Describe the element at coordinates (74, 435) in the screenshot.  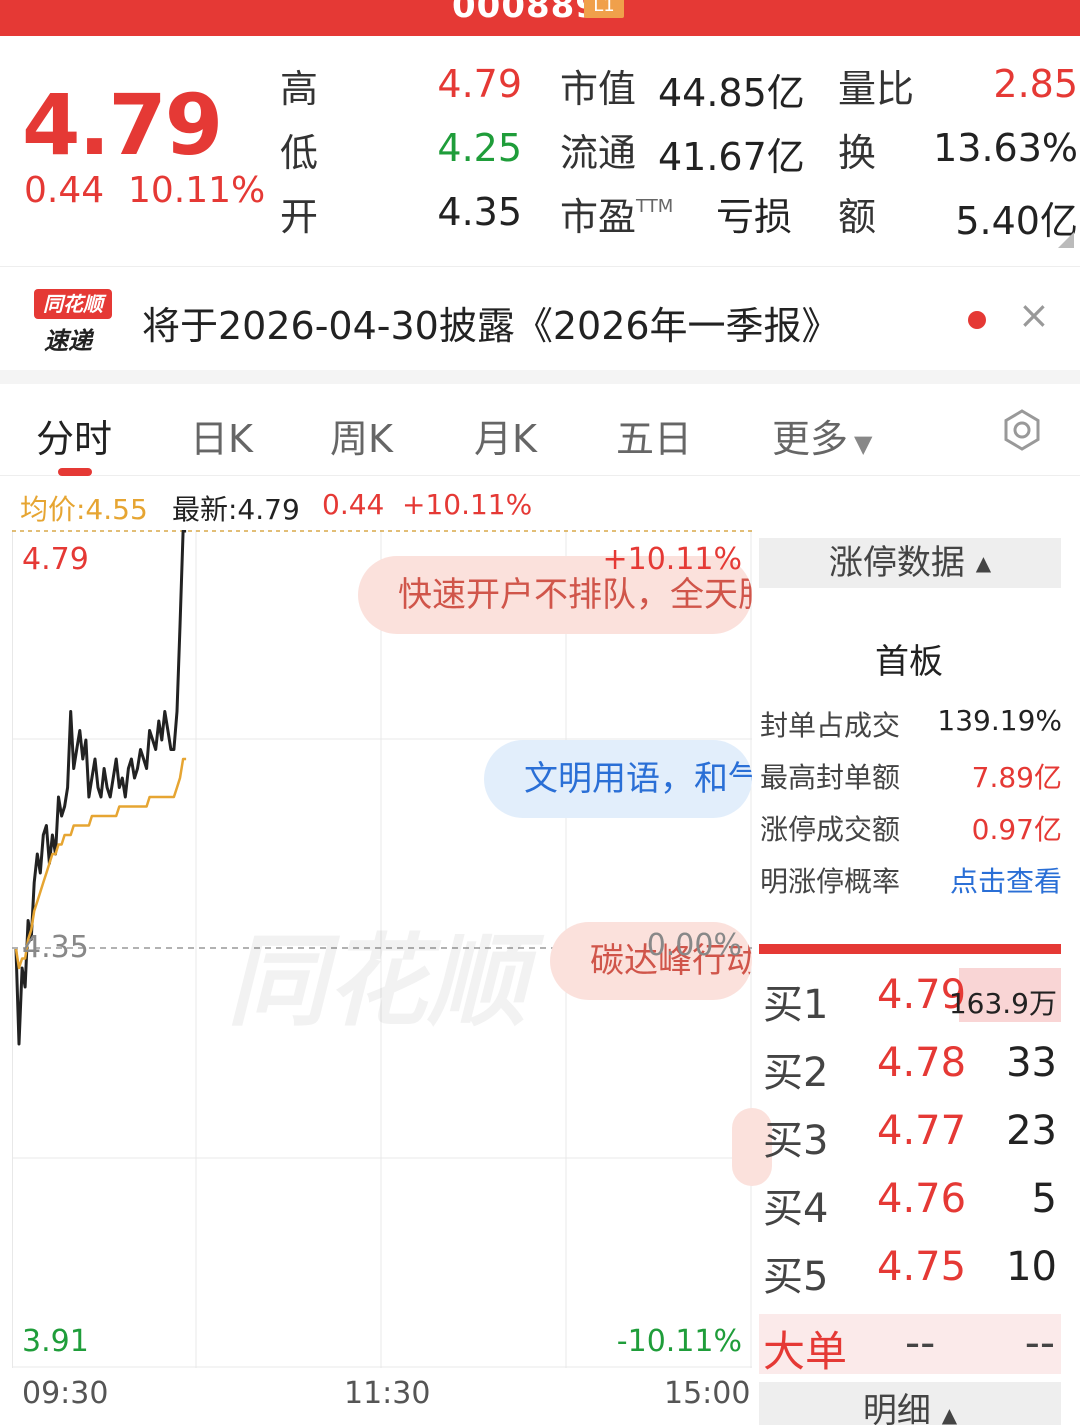
I see `tab-intraday: 分时` at that location.